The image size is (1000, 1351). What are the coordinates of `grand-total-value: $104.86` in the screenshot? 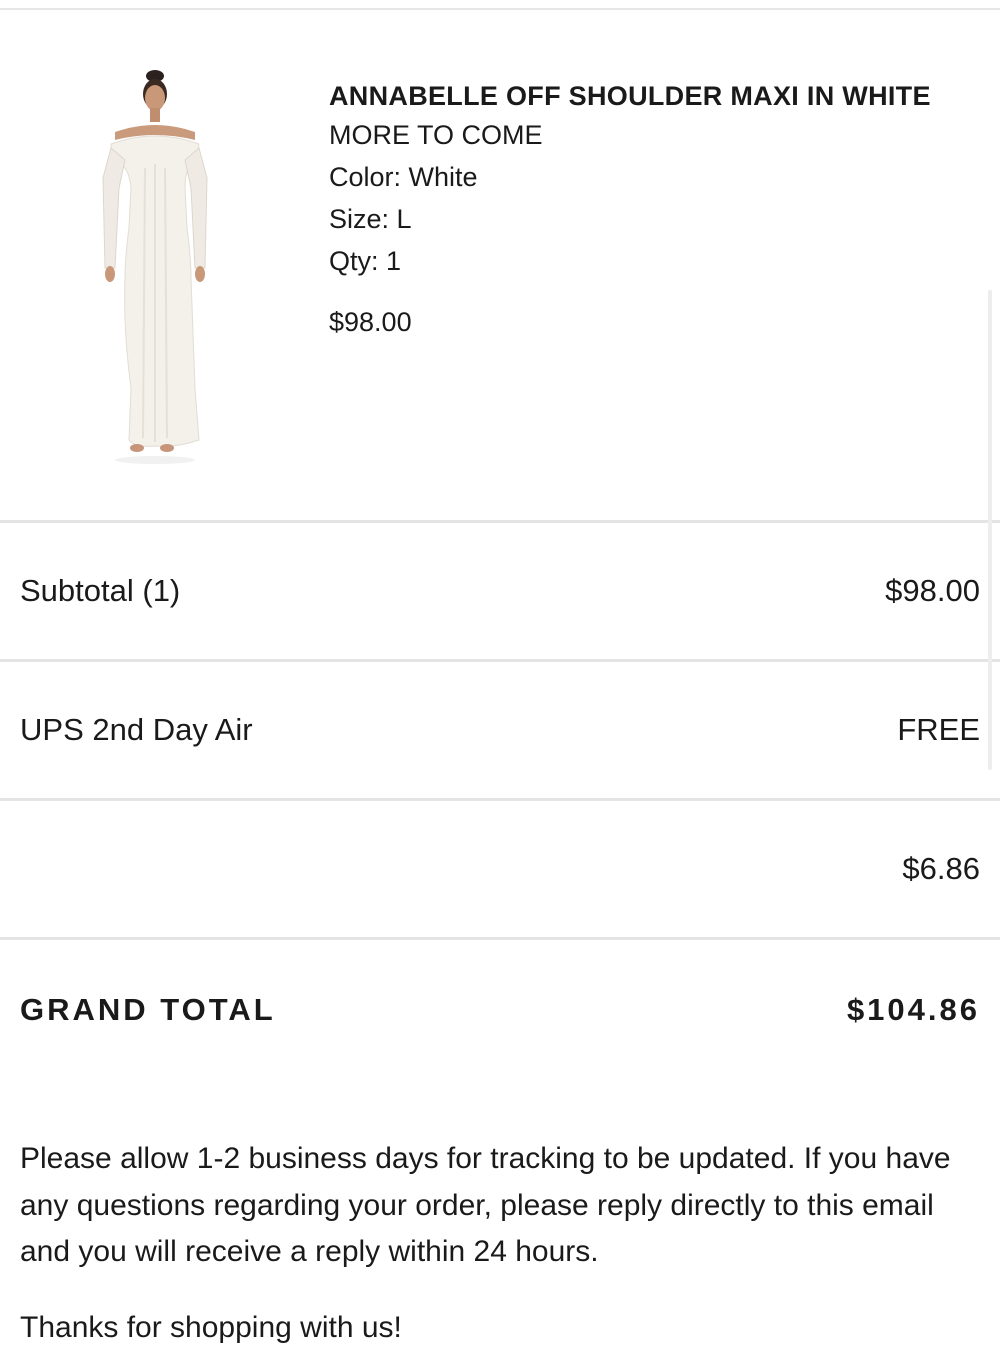 It's located at (913, 1009).